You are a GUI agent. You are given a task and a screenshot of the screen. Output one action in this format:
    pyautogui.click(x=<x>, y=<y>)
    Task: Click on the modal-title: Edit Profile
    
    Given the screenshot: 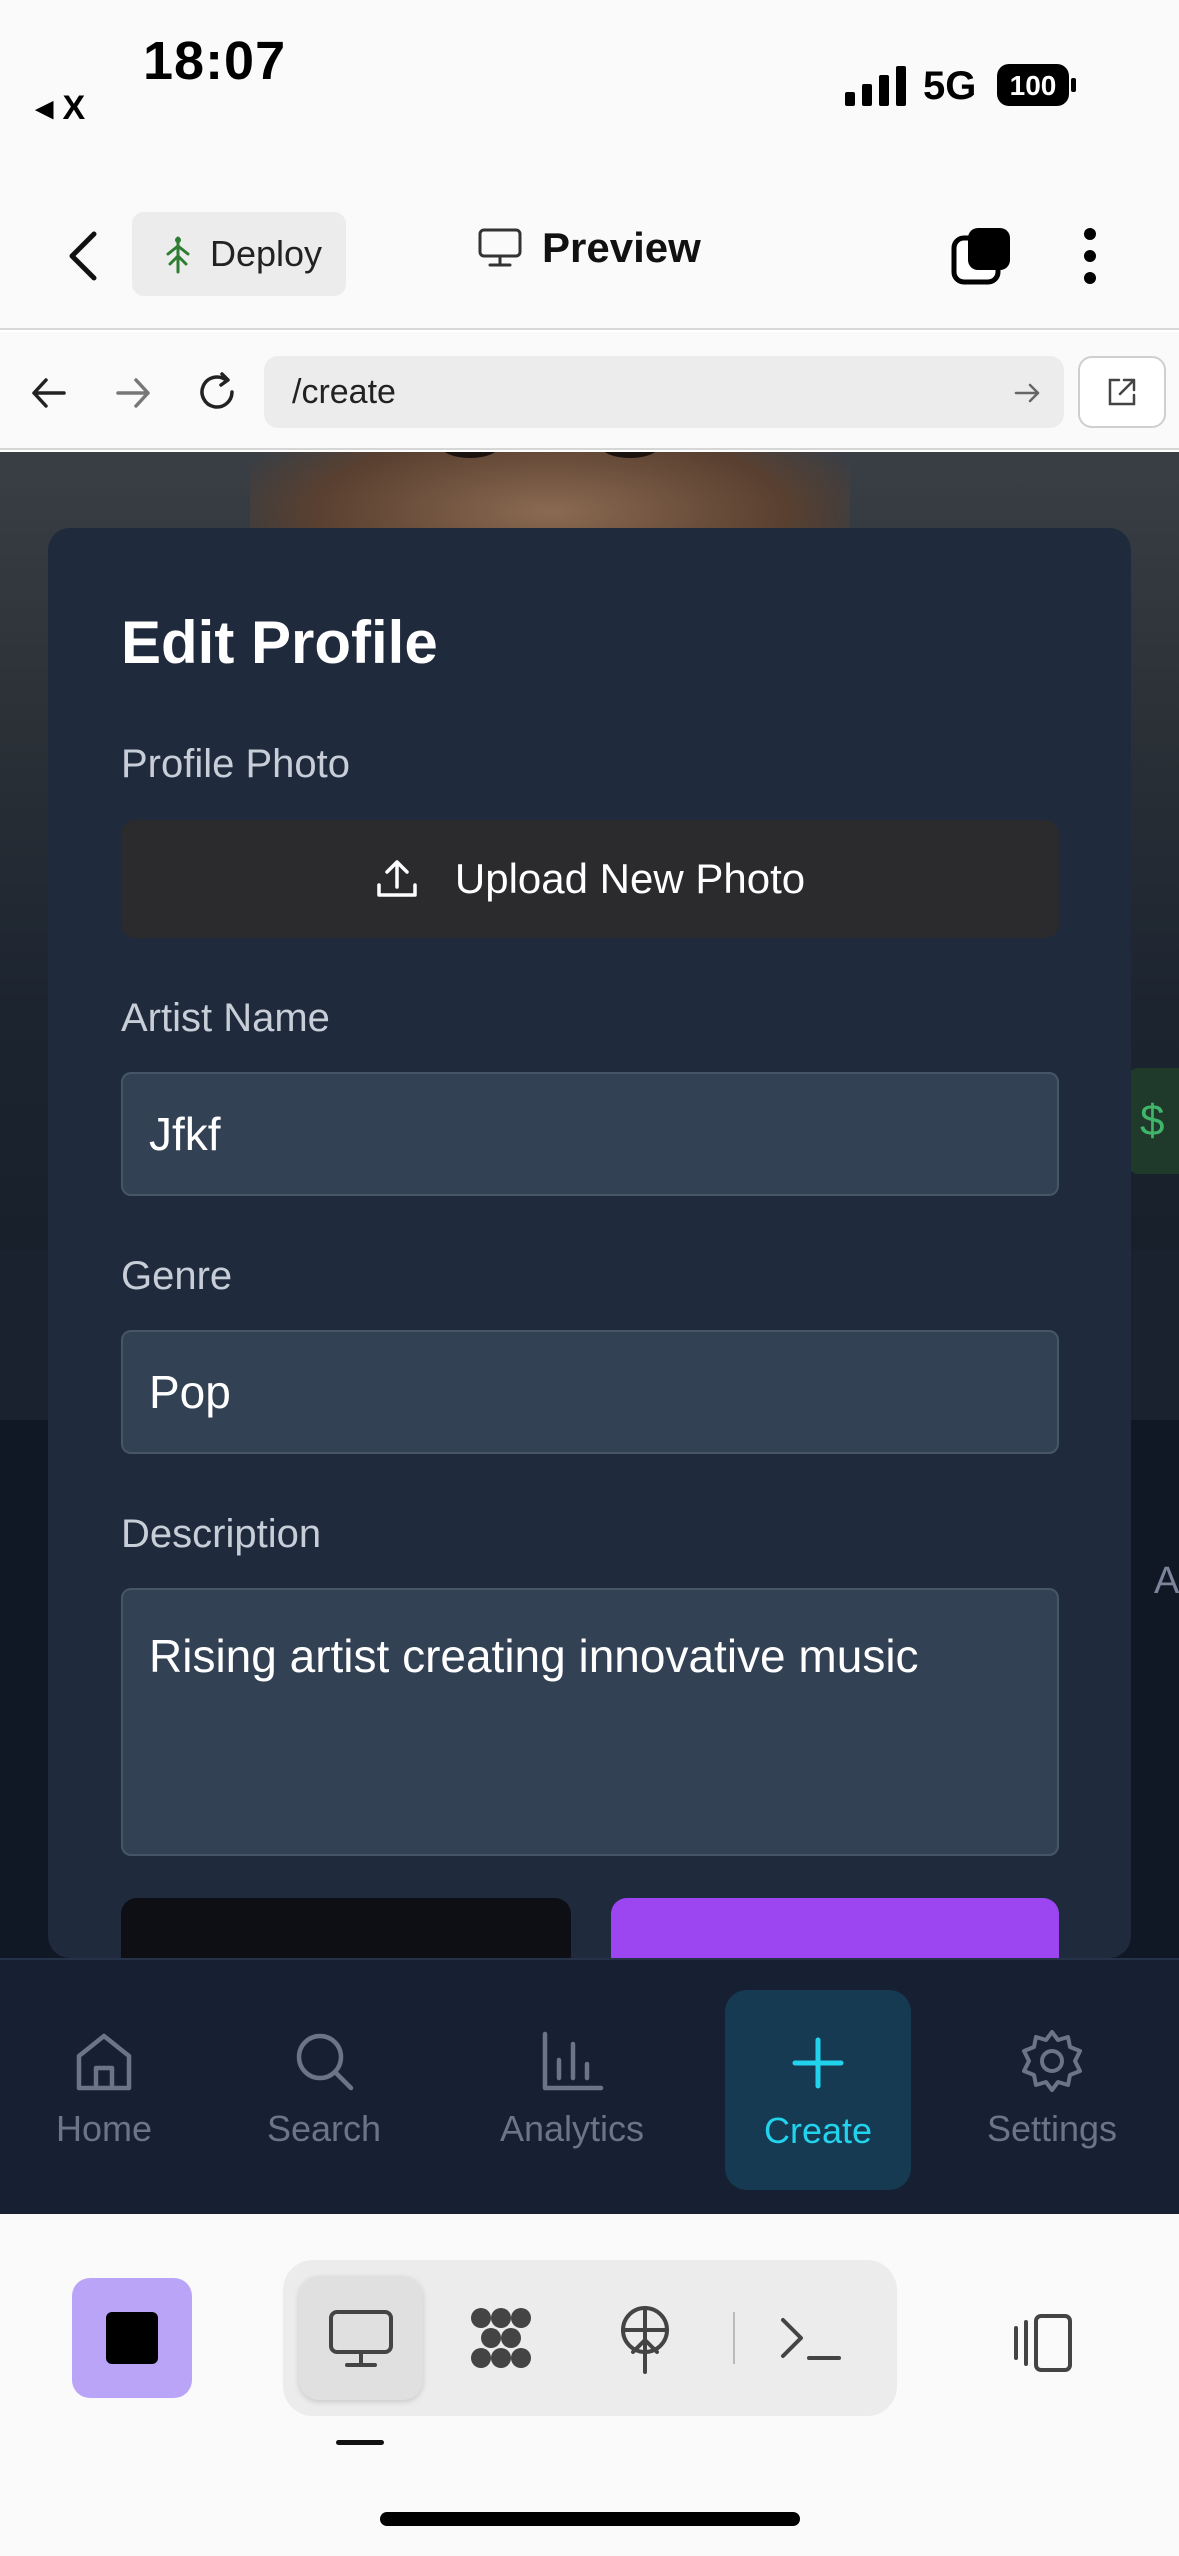 What is the action you would take?
    pyautogui.click(x=279, y=642)
    